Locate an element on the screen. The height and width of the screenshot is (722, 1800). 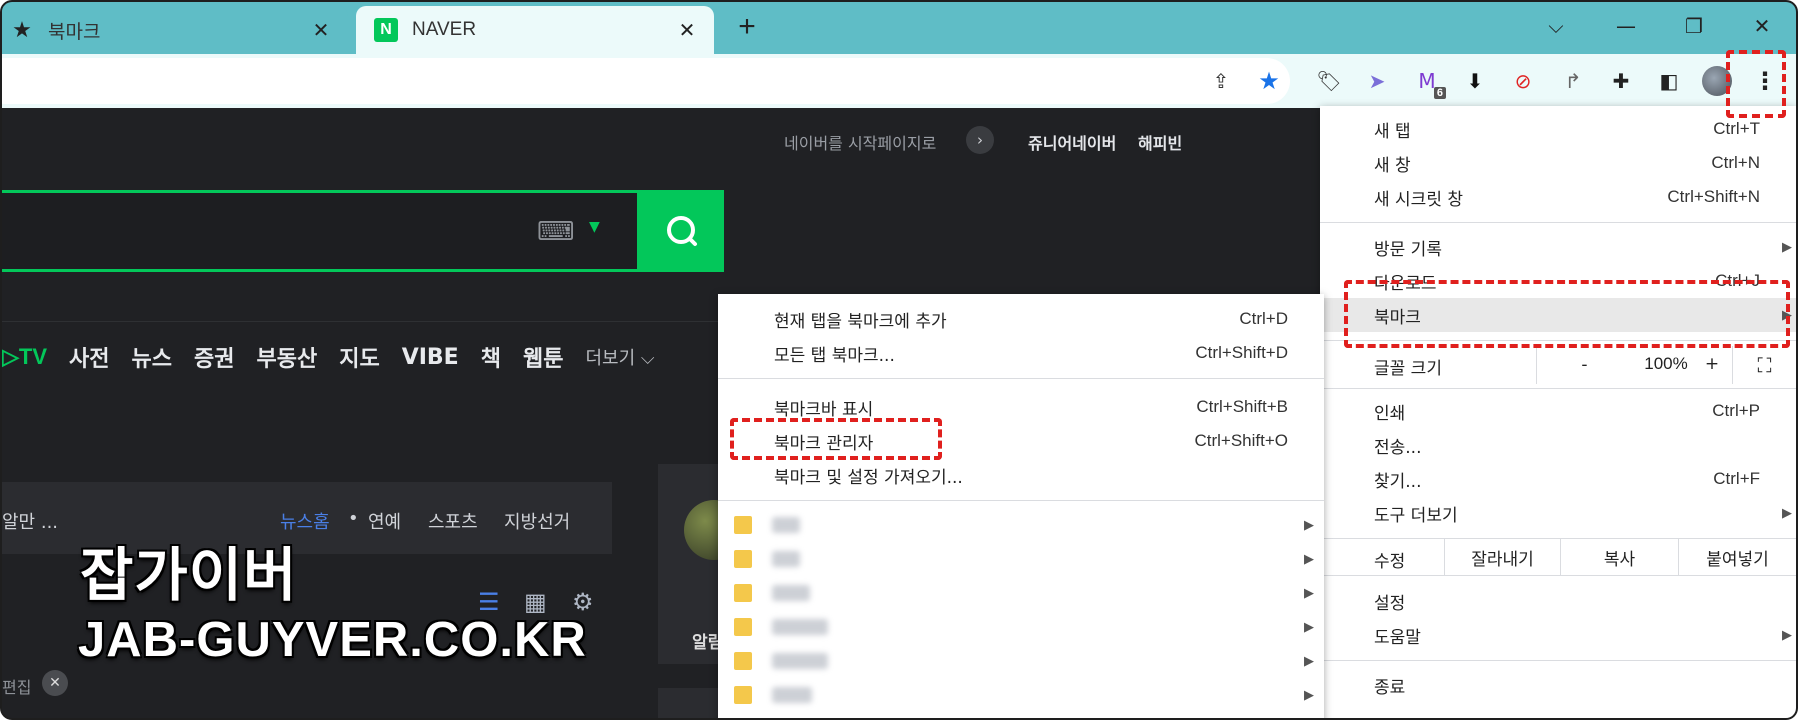
edit-row: 수정 잘라내기 복사 붙여넣기 is located at coordinates (1558, 557).